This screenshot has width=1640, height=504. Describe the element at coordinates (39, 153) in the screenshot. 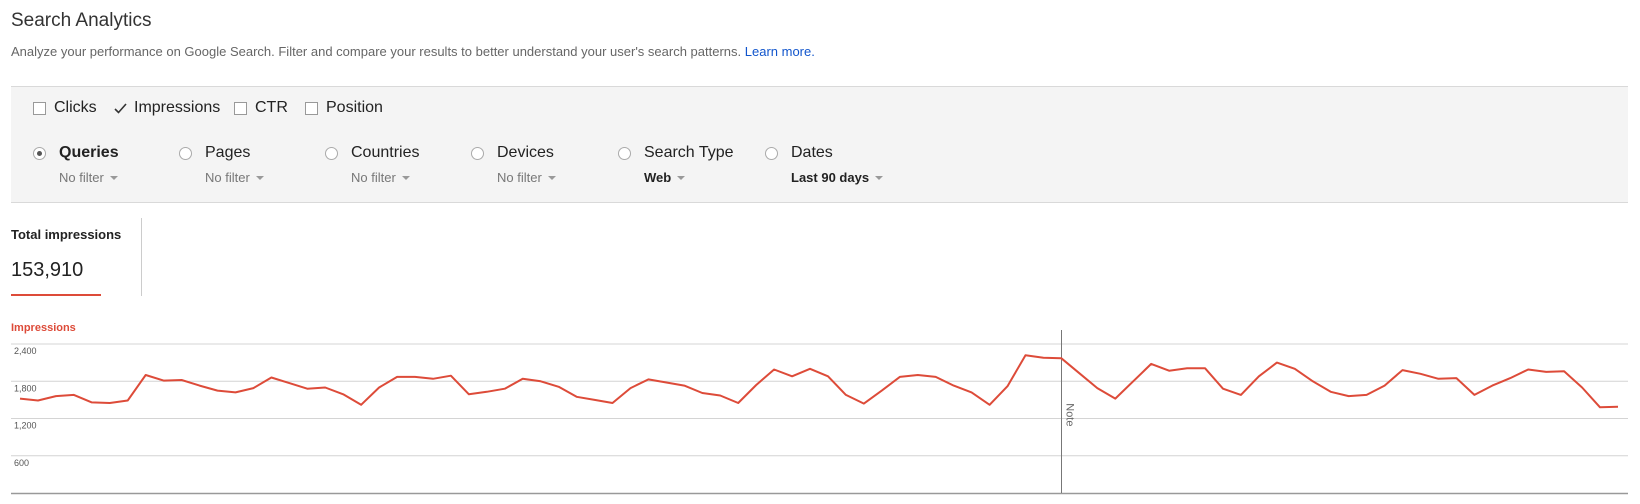

I see `radio-selected-icon` at that location.